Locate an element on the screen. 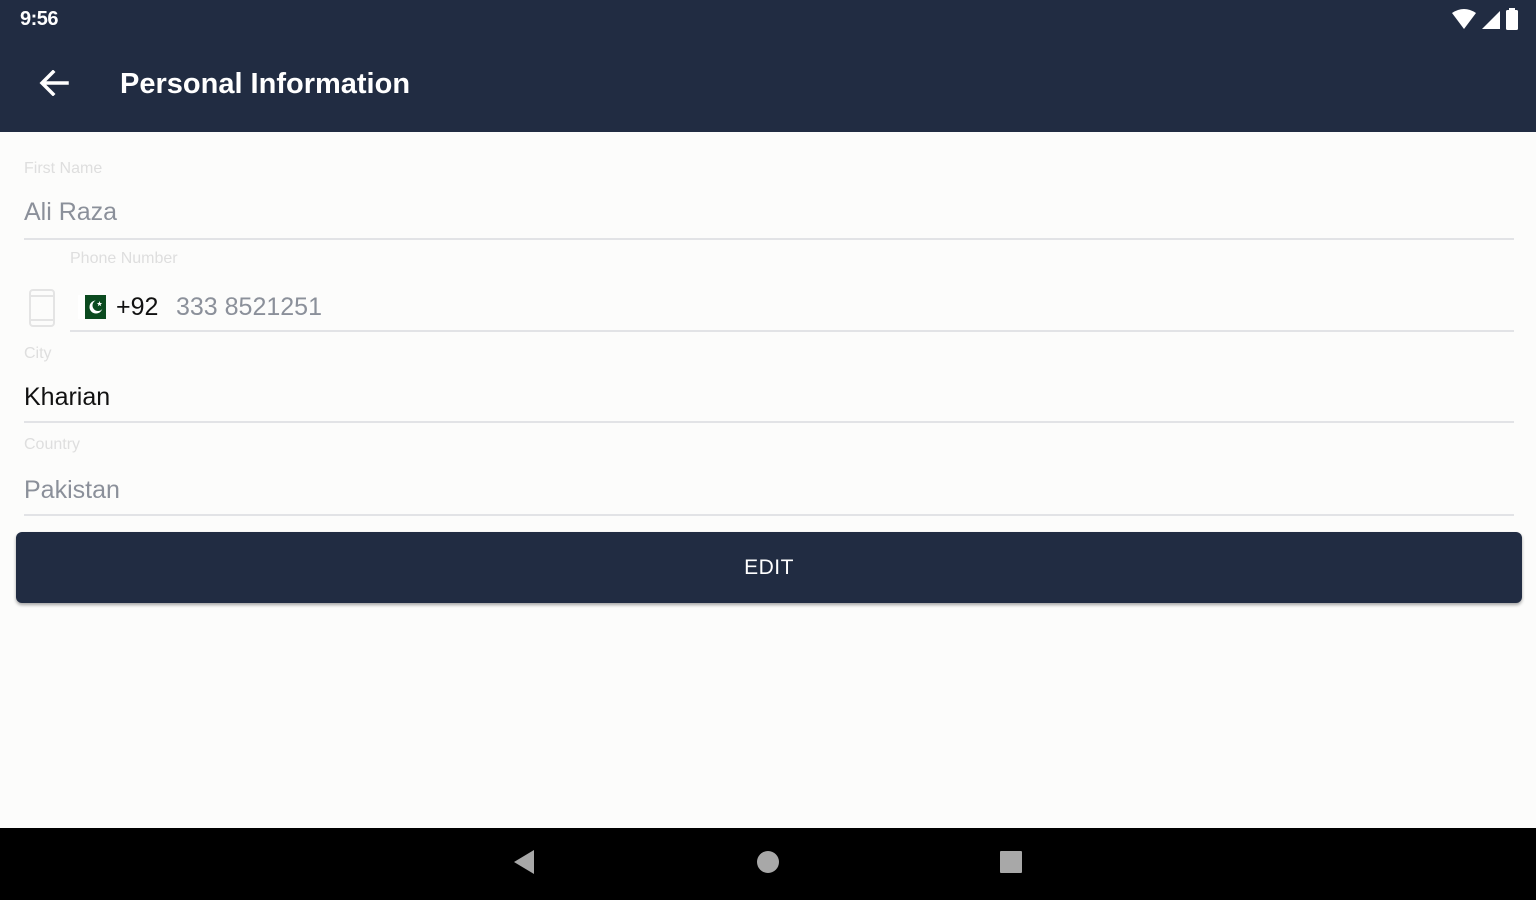  pakistan-flag-icon is located at coordinates (92, 307).